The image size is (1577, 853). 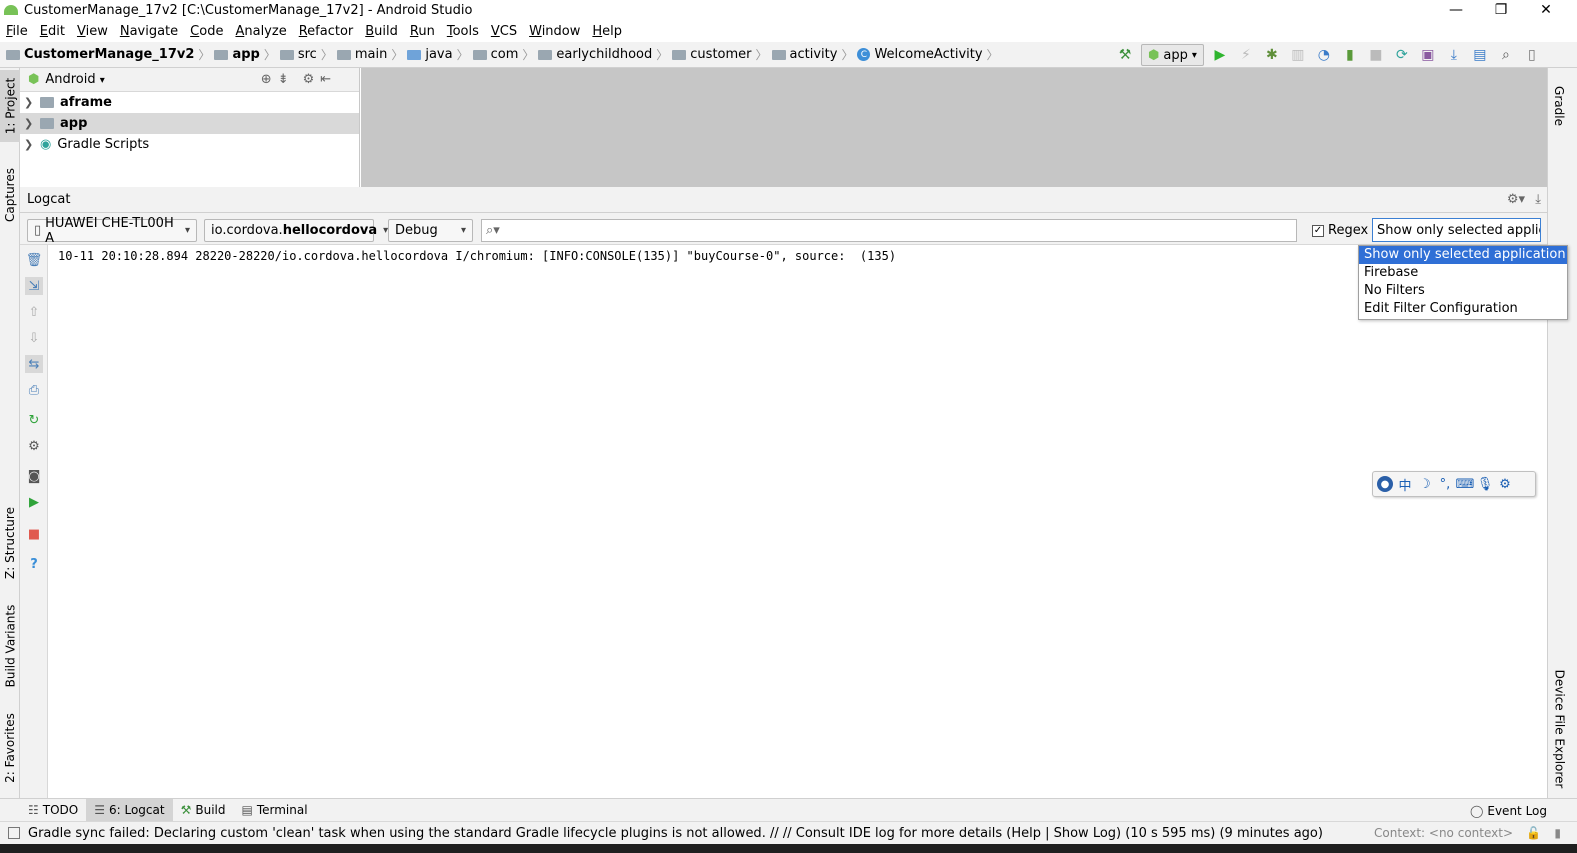 I want to click on menu-navigate: Navigate, so click(x=149, y=31).